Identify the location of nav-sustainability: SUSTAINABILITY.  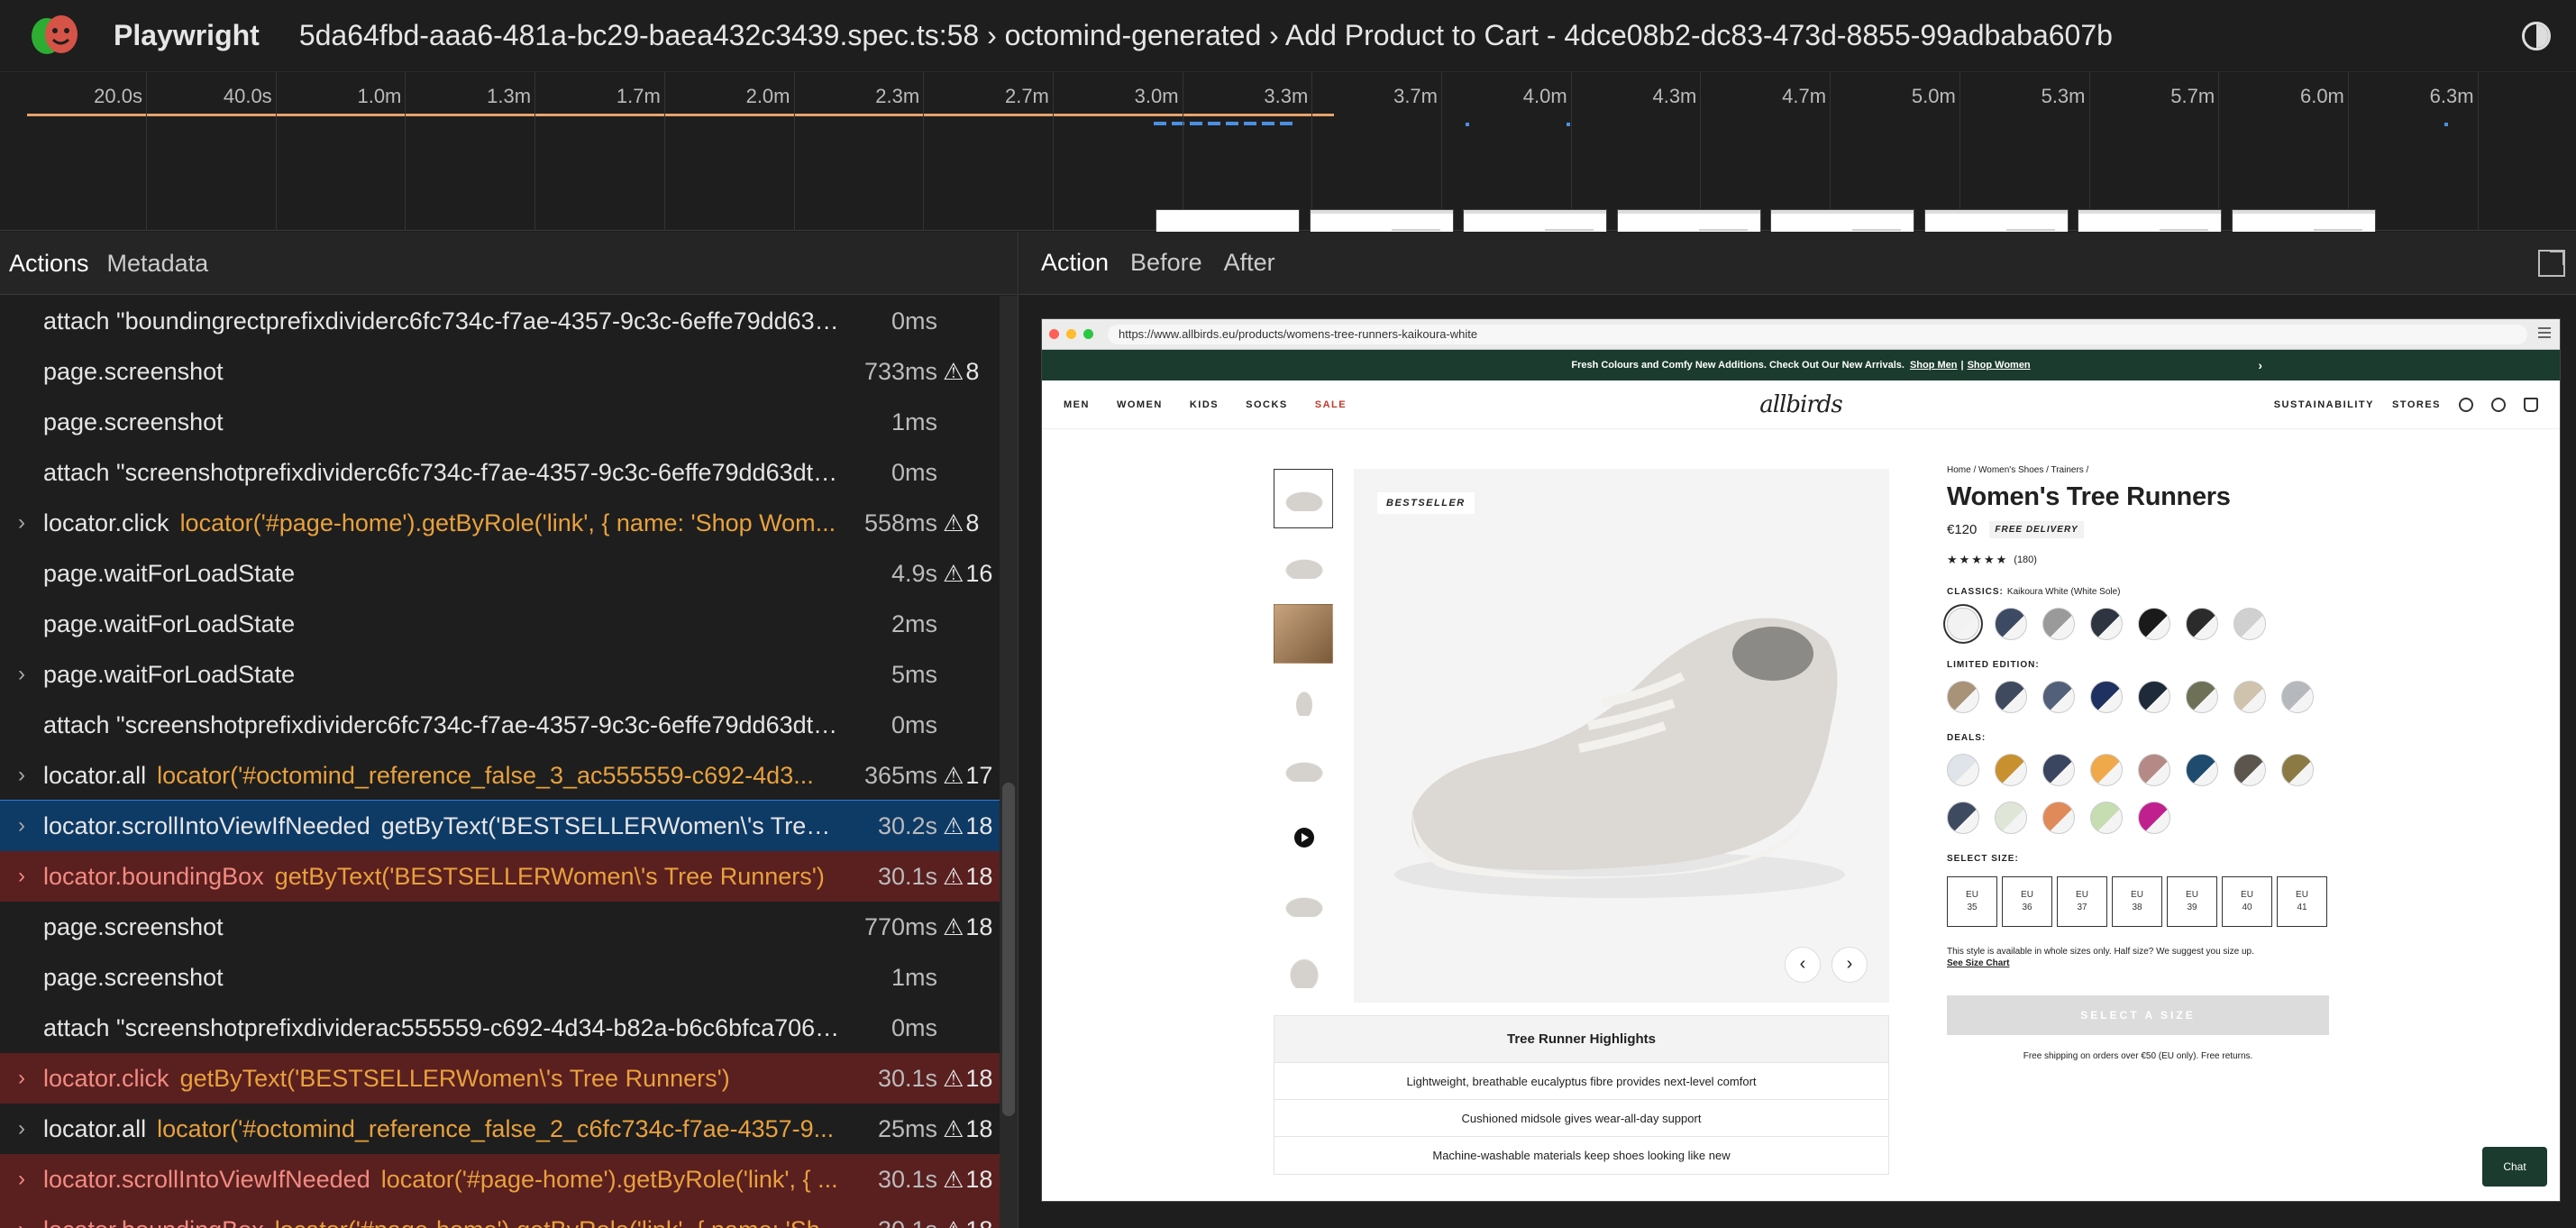
(2324, 405).